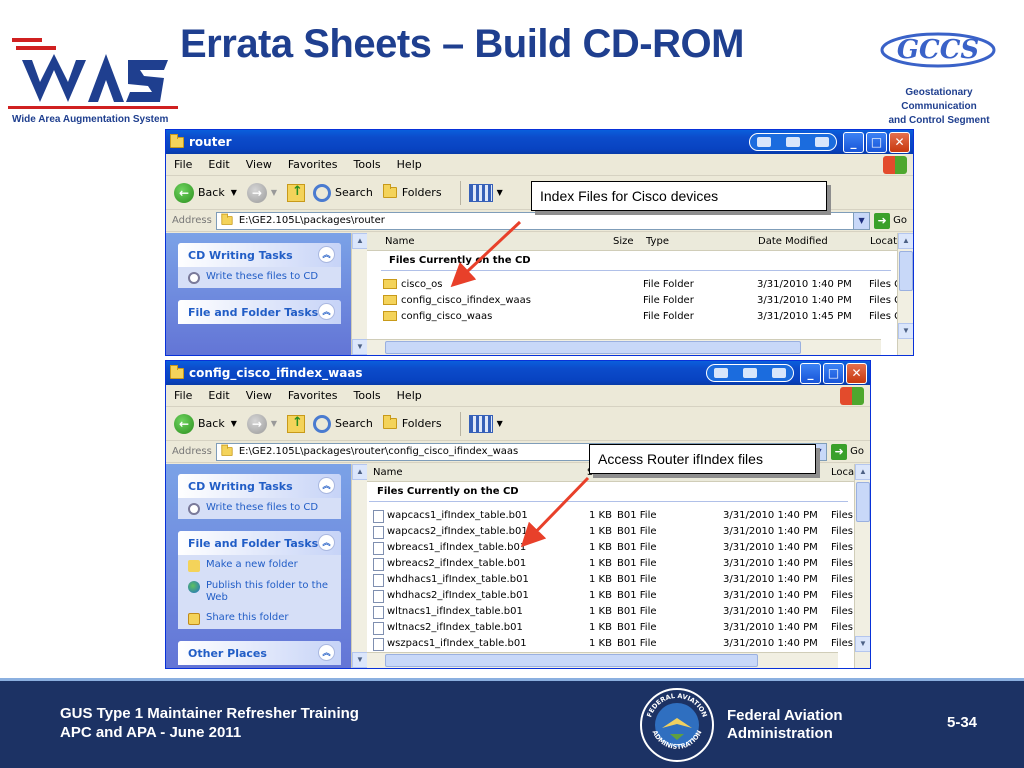 The image size is (1024, 768). What do you see at coordinates (543, 220) in the screenshot?
I see `address-input: E:\GE2.105L\packages\router ▼` at bounding box center [543, 220].